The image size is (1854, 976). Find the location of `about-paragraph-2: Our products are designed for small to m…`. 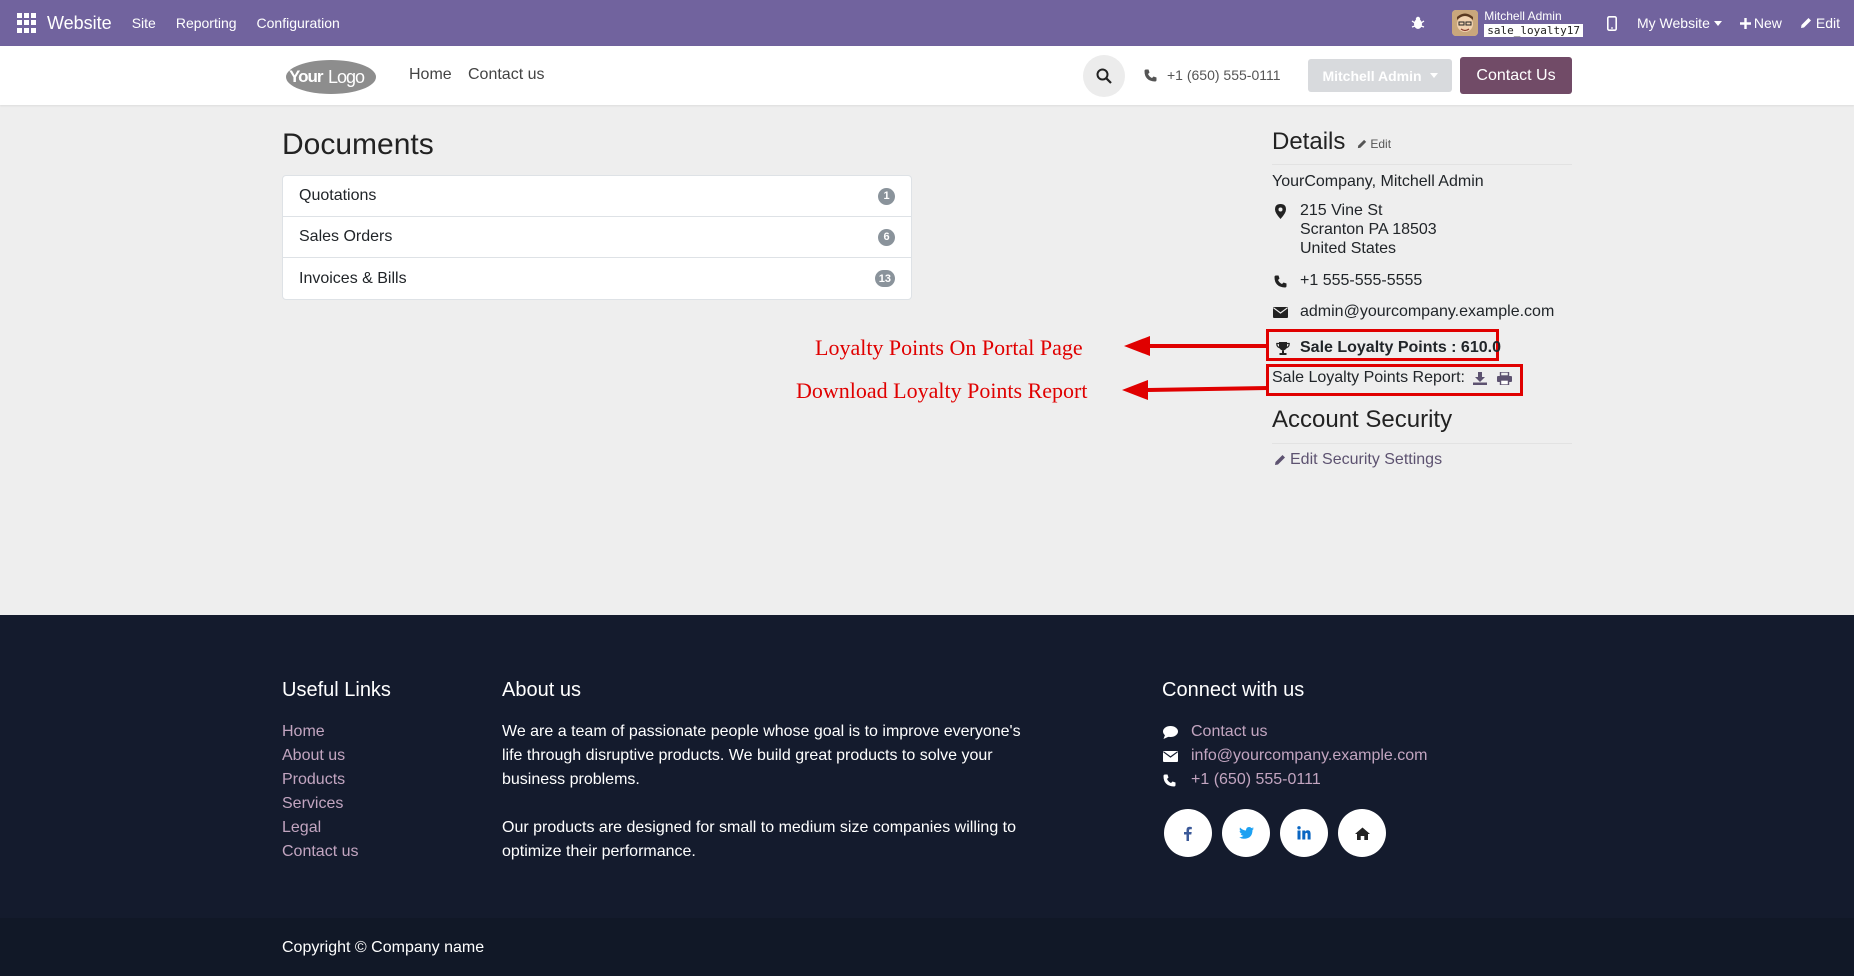

about-paragraph-2: Our products are designed for small to m… is located at coordinates (759, 839).